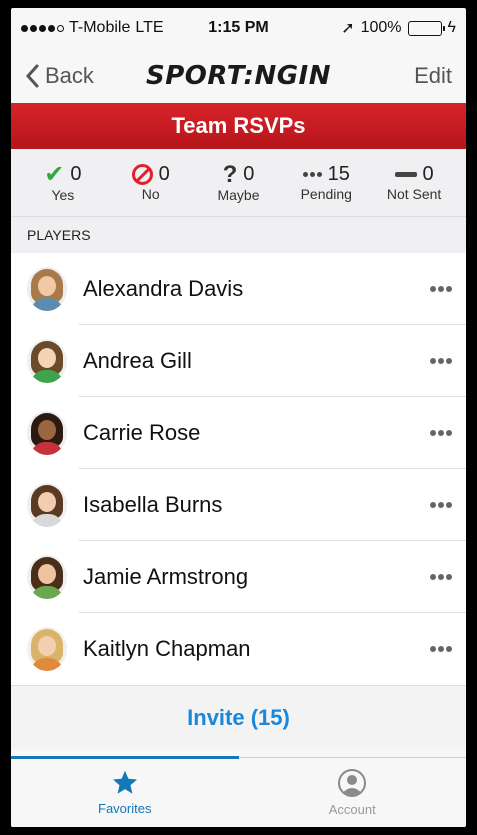 The height and width of the screenshot is (835, 477). What do you see at coordinates (150, 194) in the screenshot?
I see `count-label: No` at bounding box center [150, 194].